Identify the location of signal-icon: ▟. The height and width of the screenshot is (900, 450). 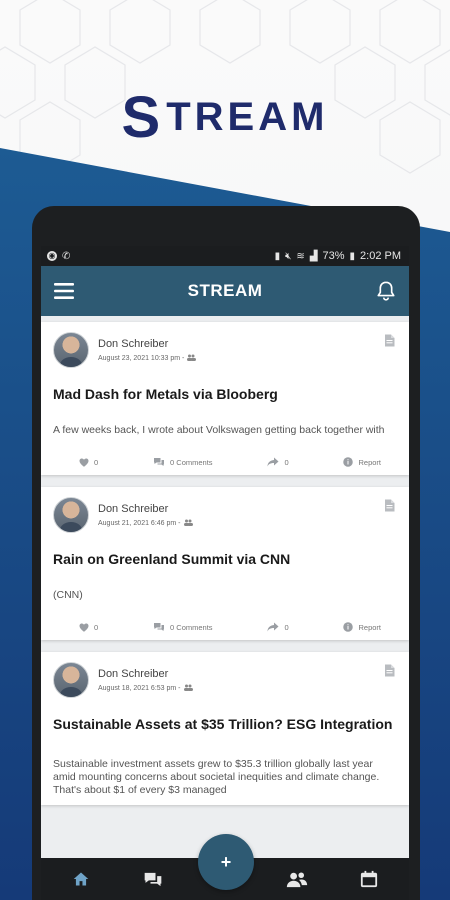
(313, 256).